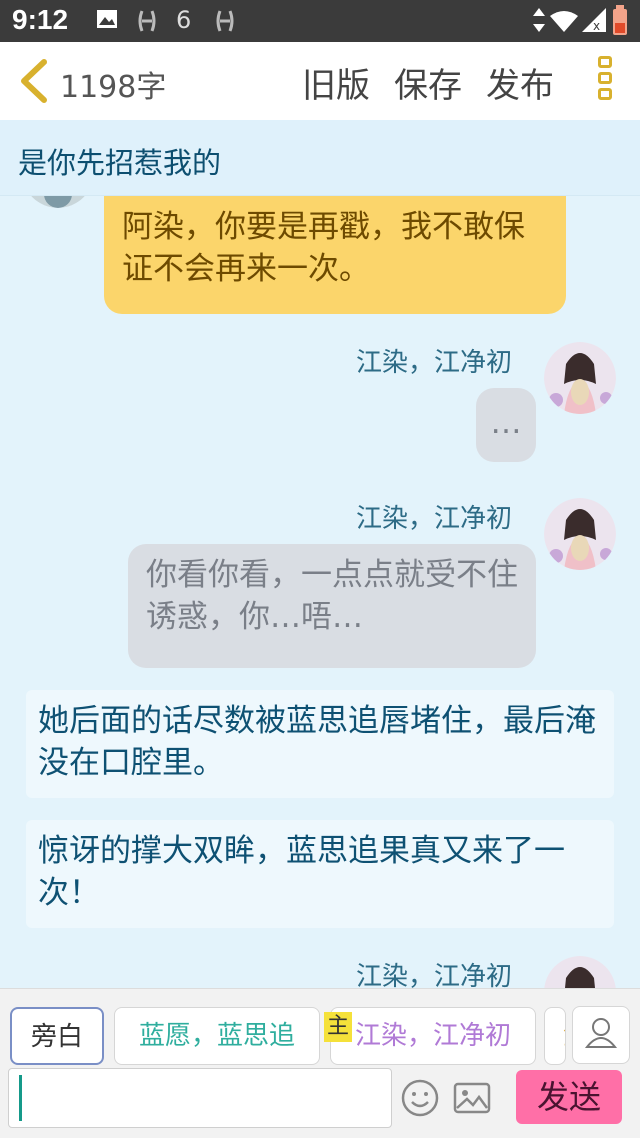 The width and height of the screenshot is (640, 1138). I want to click on word-count: 1198字, so click(113, 87).